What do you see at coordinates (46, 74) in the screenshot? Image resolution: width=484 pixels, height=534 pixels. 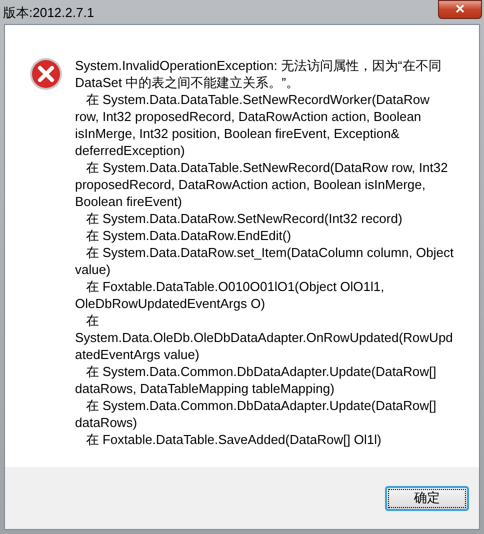 I see `error-icon` at bounding box center [46, 74].